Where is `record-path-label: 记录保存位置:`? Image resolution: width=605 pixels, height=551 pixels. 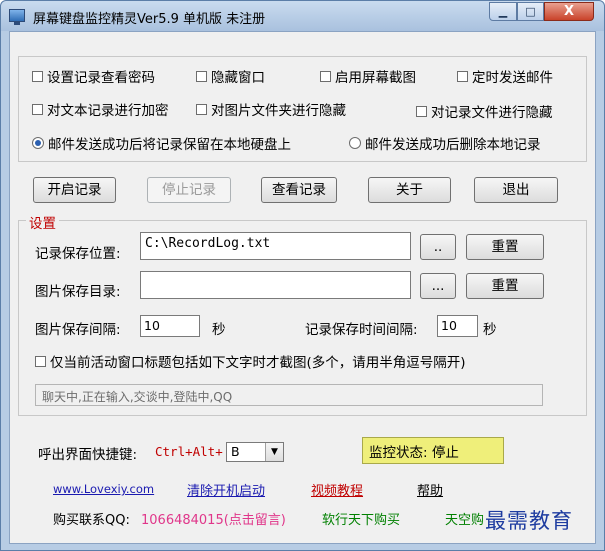 record-path-label: 记录保存位置: is located at coordinates (78, 254).